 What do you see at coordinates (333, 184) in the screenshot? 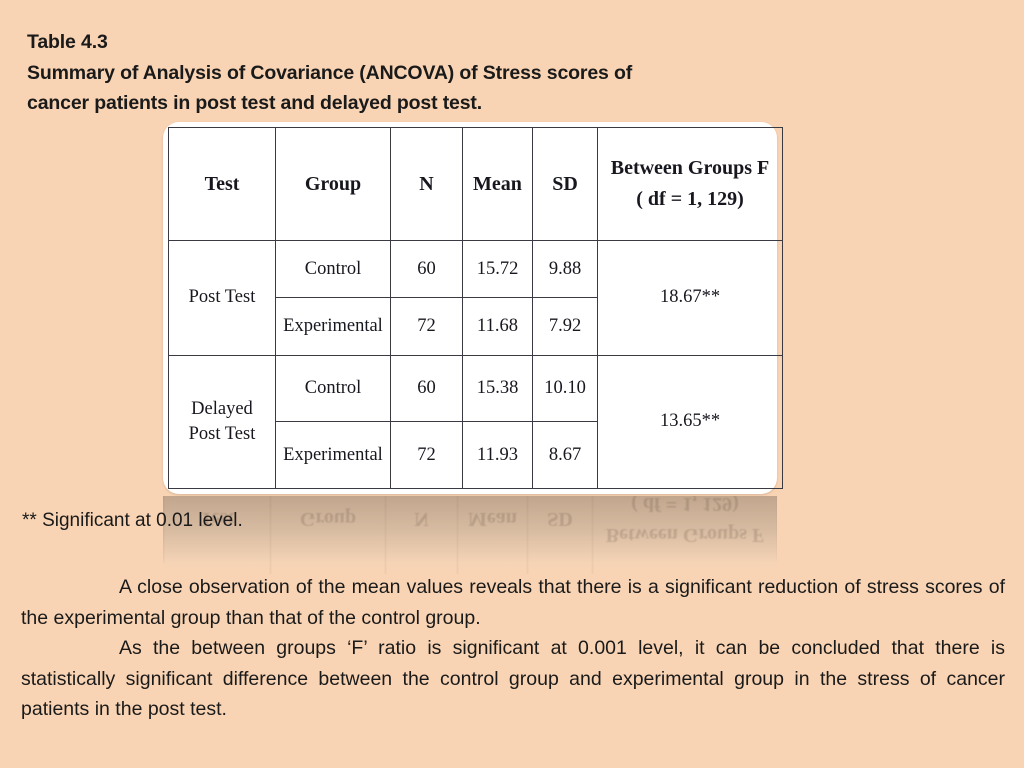
I see `column-header-group: Group` at bounding box center [333, 184].